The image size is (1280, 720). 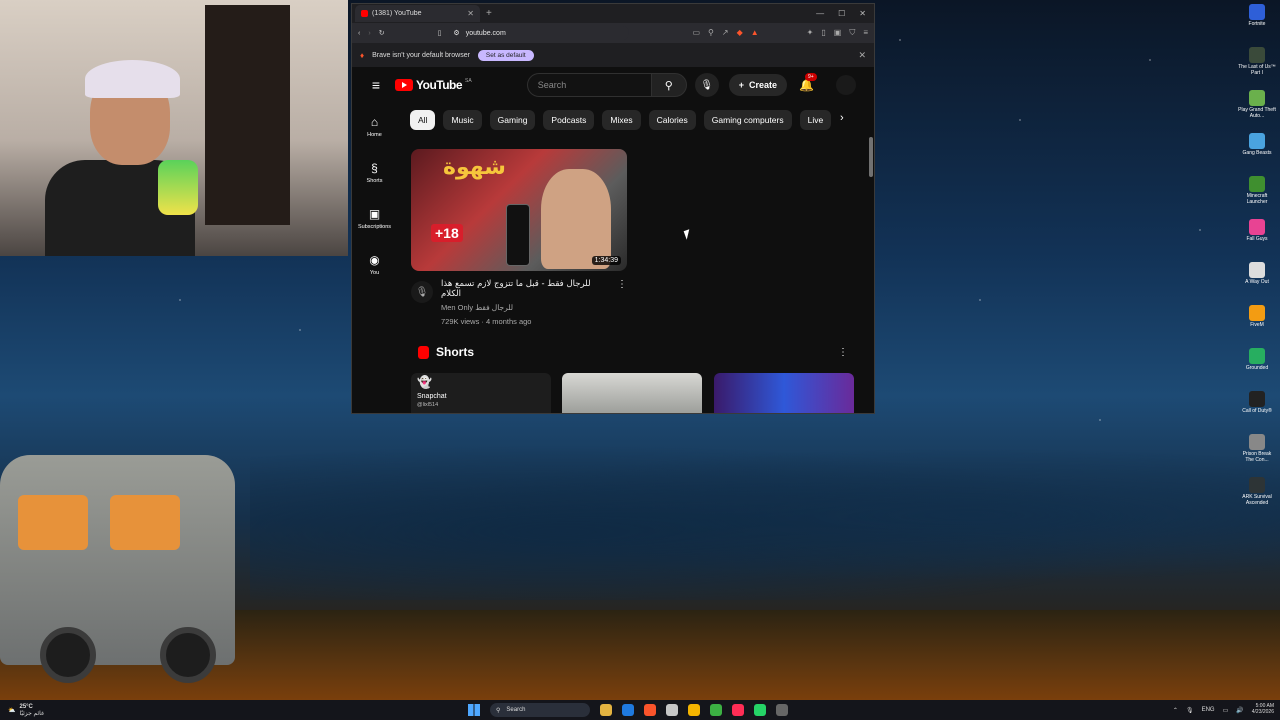 What do you see at coordinates (359, 33) in the screenshot?
I see `back-icon: ‹` at bounding box center [359, 33].